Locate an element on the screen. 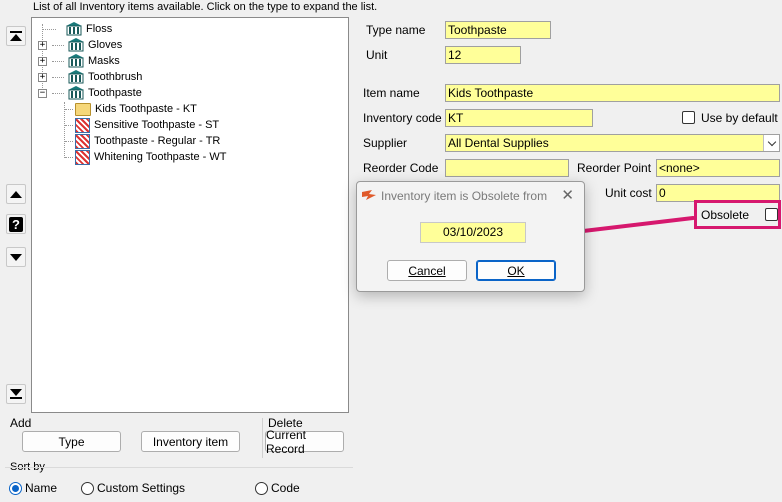 The image size is (782, 502). tree-item-toothpaste: − Toothpaste is located at coordinates (90, 93).